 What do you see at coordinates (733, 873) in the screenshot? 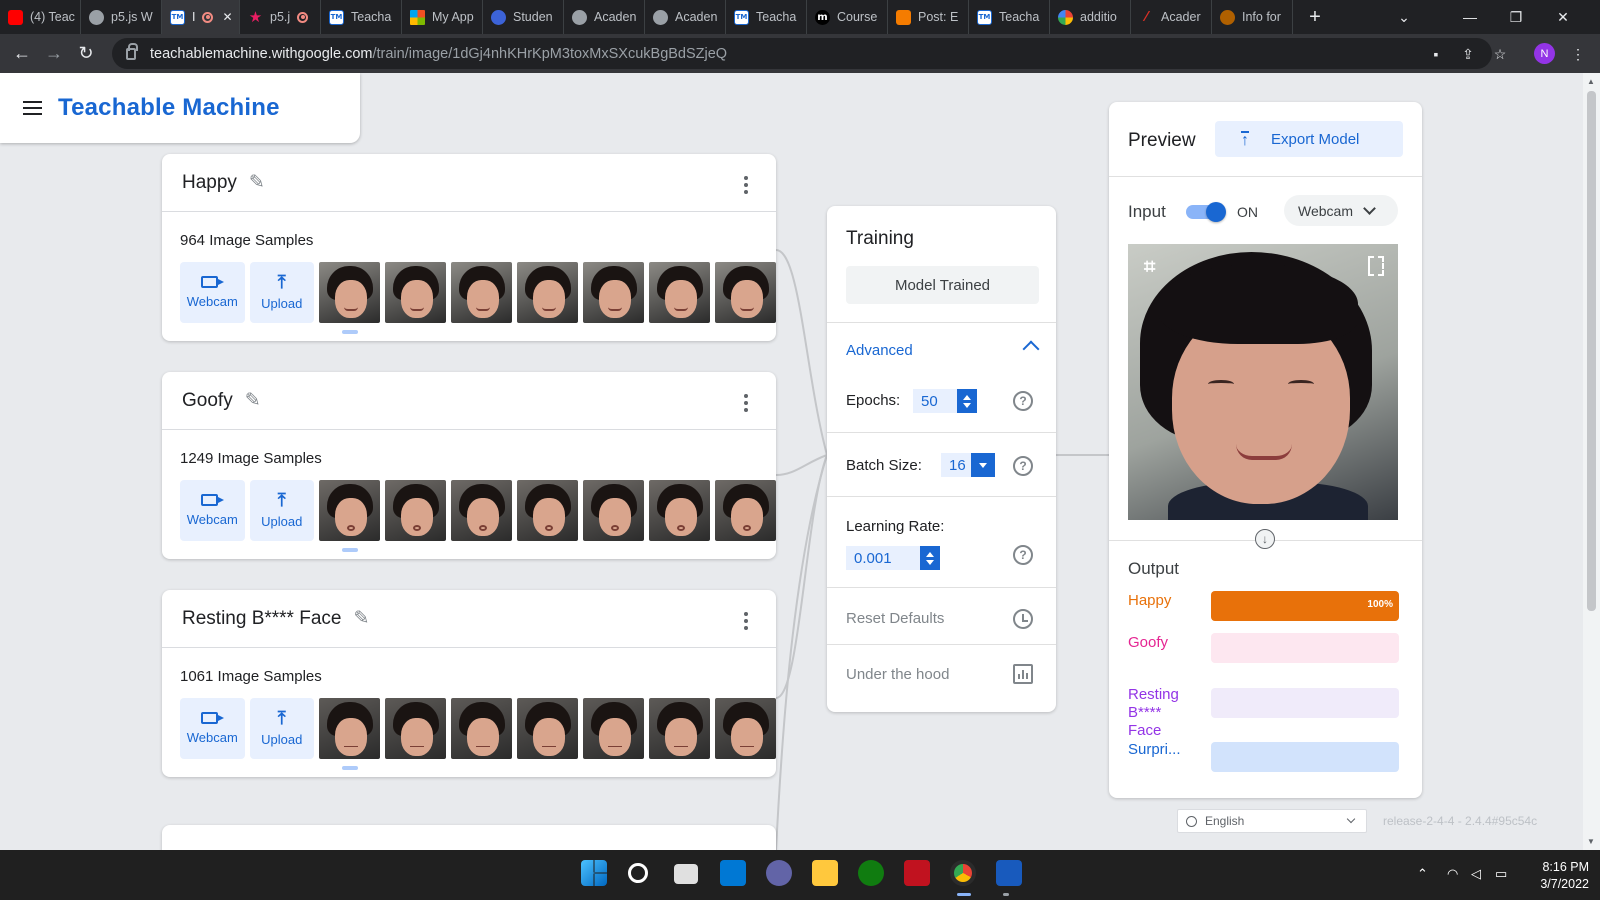
I see `widgets-icon` at bounding box center [733, 873].